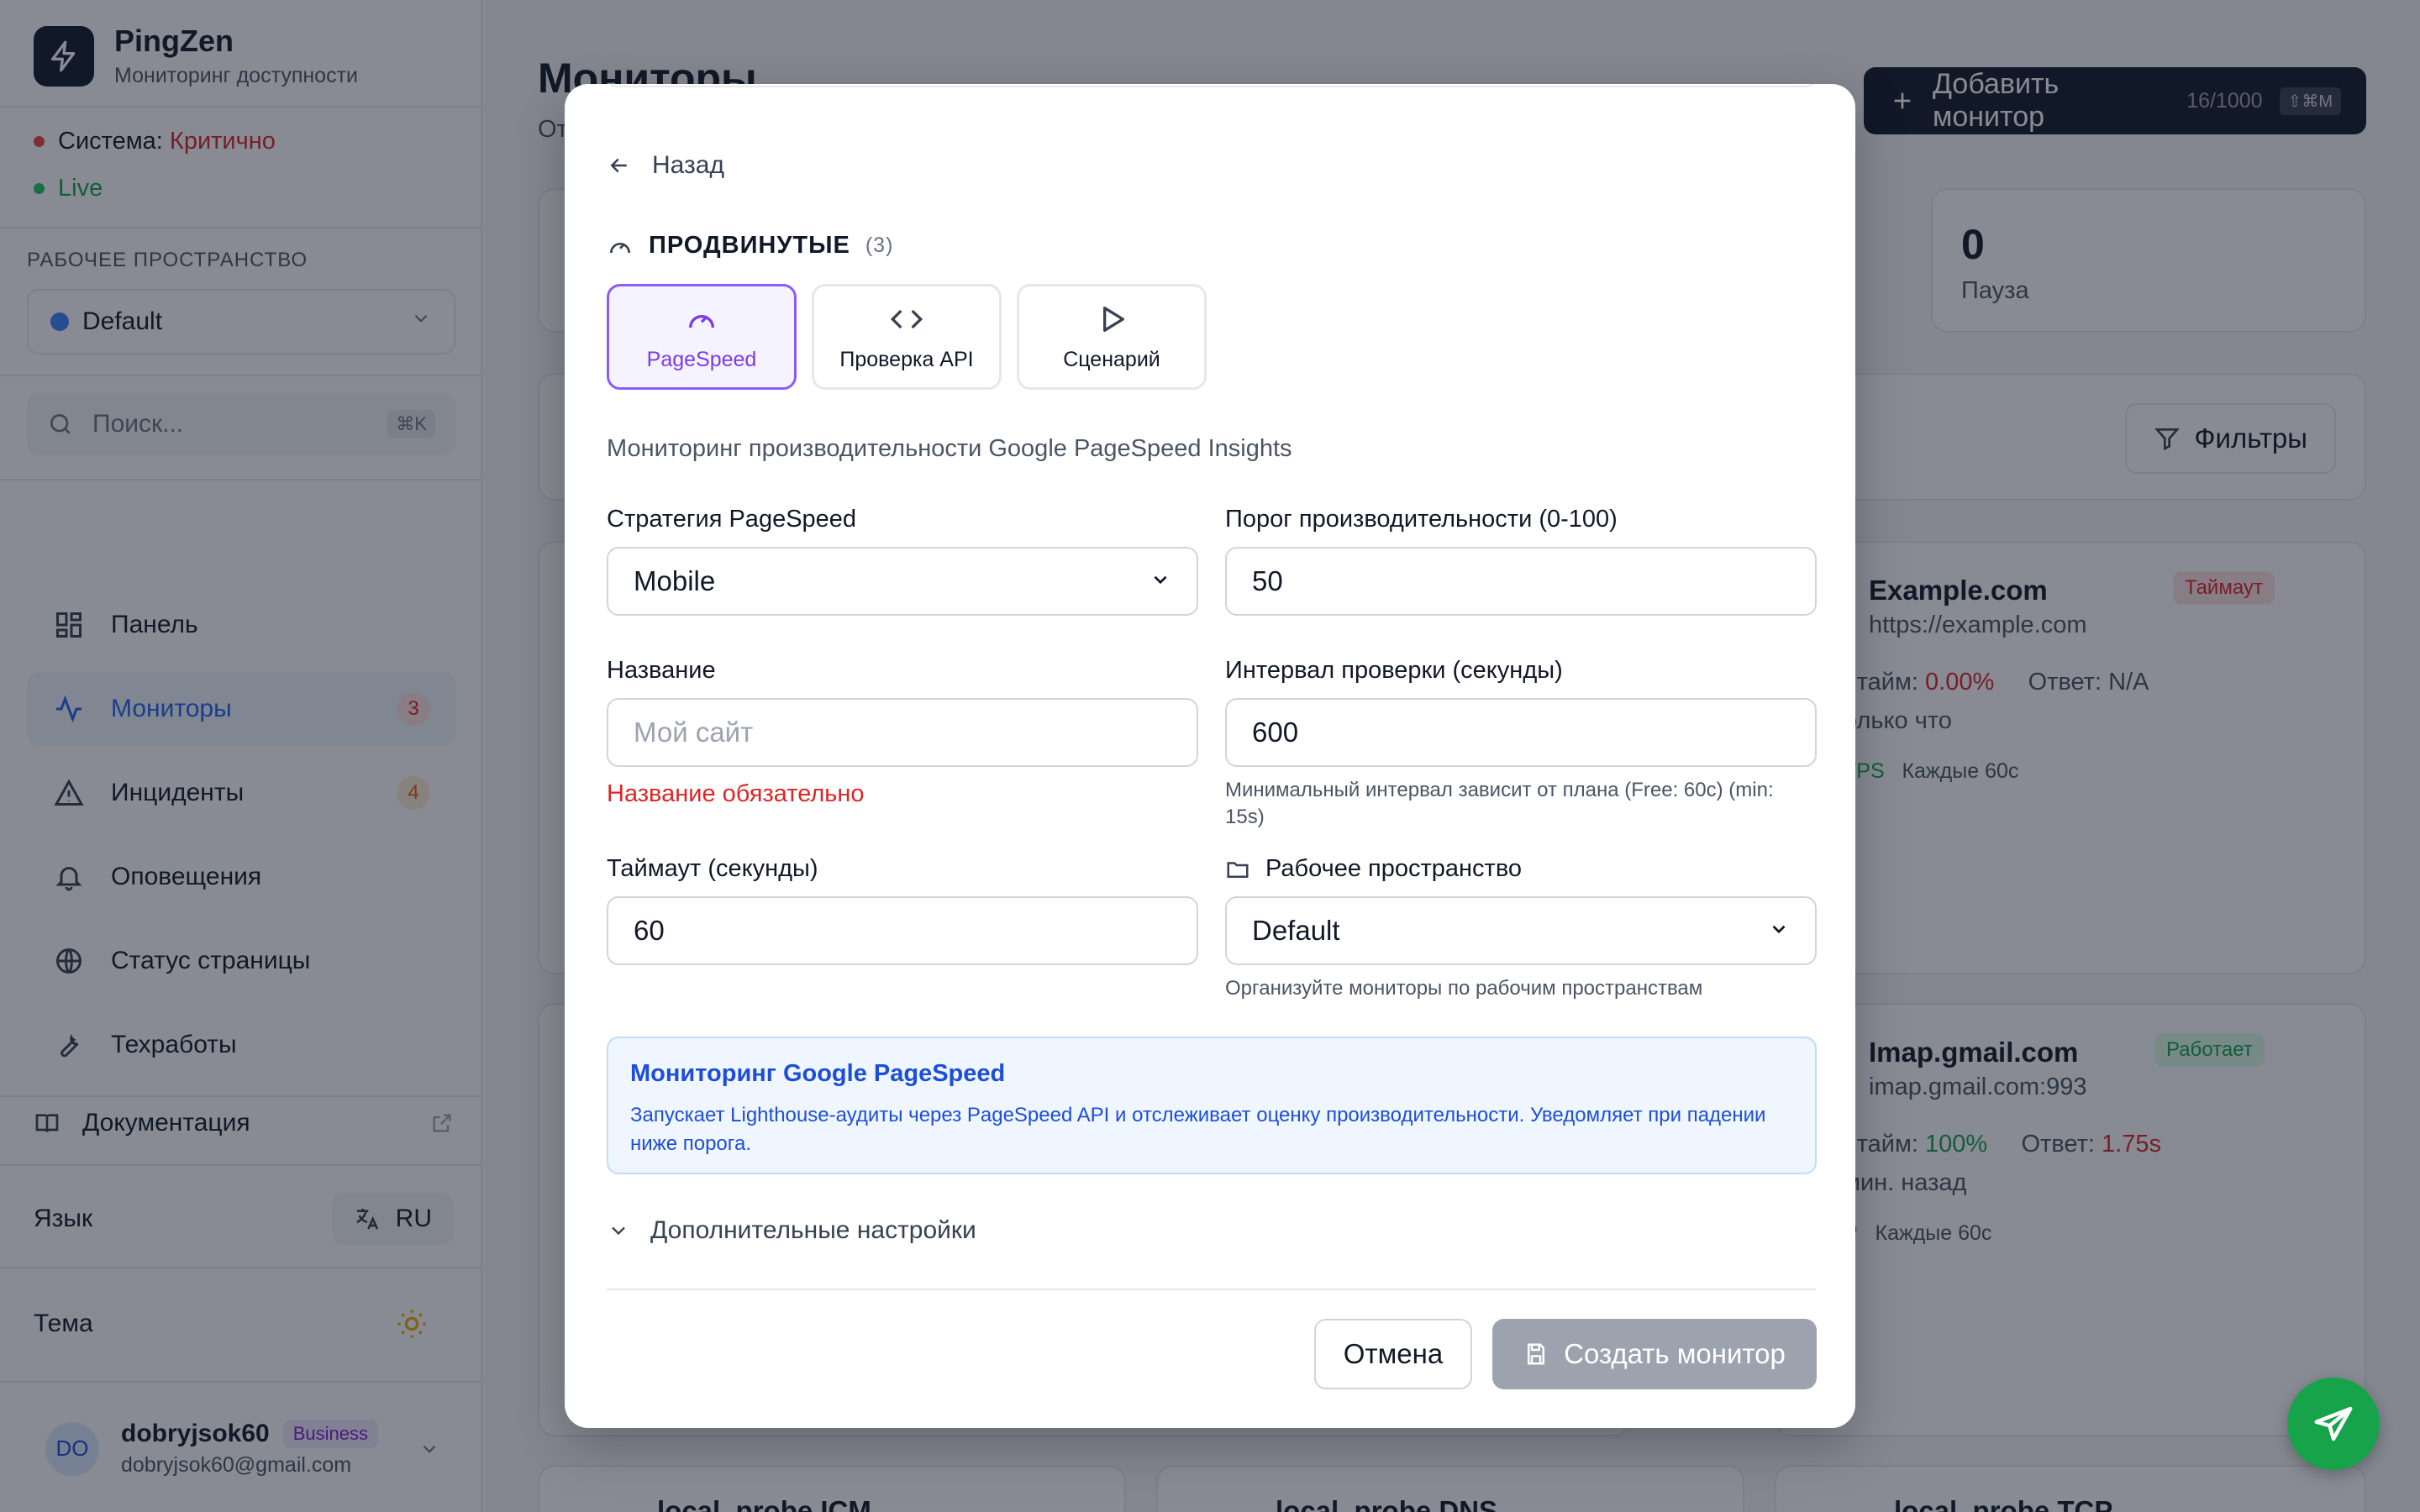 Image resolution: width=2420 pixels, height=1512 pixels. Describe the element at coordinates (1421, 519) in the screenshot. I see `field-label: Порог производительности (0-100)` at that location.